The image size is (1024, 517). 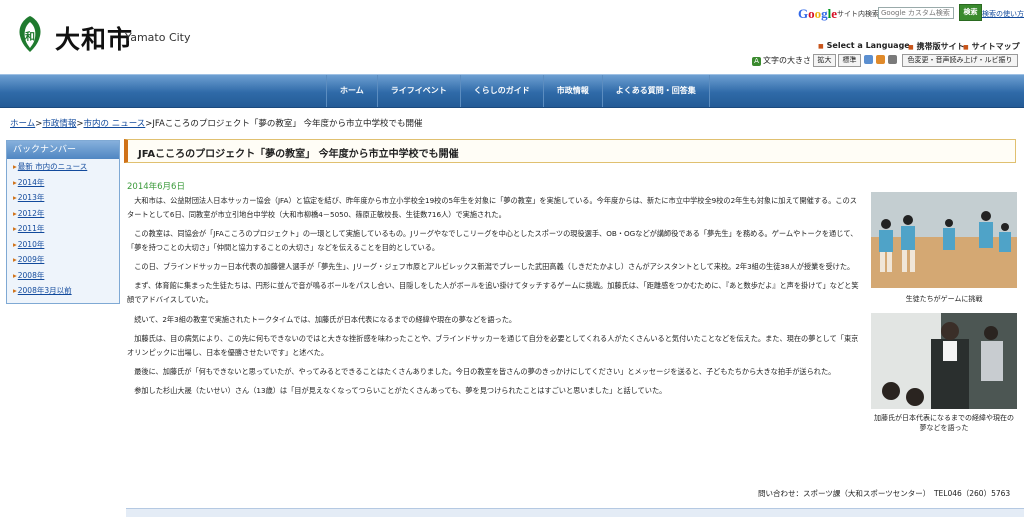 I want to click on search-help-link: 検索の使い方, so click(x=1003, y=14).